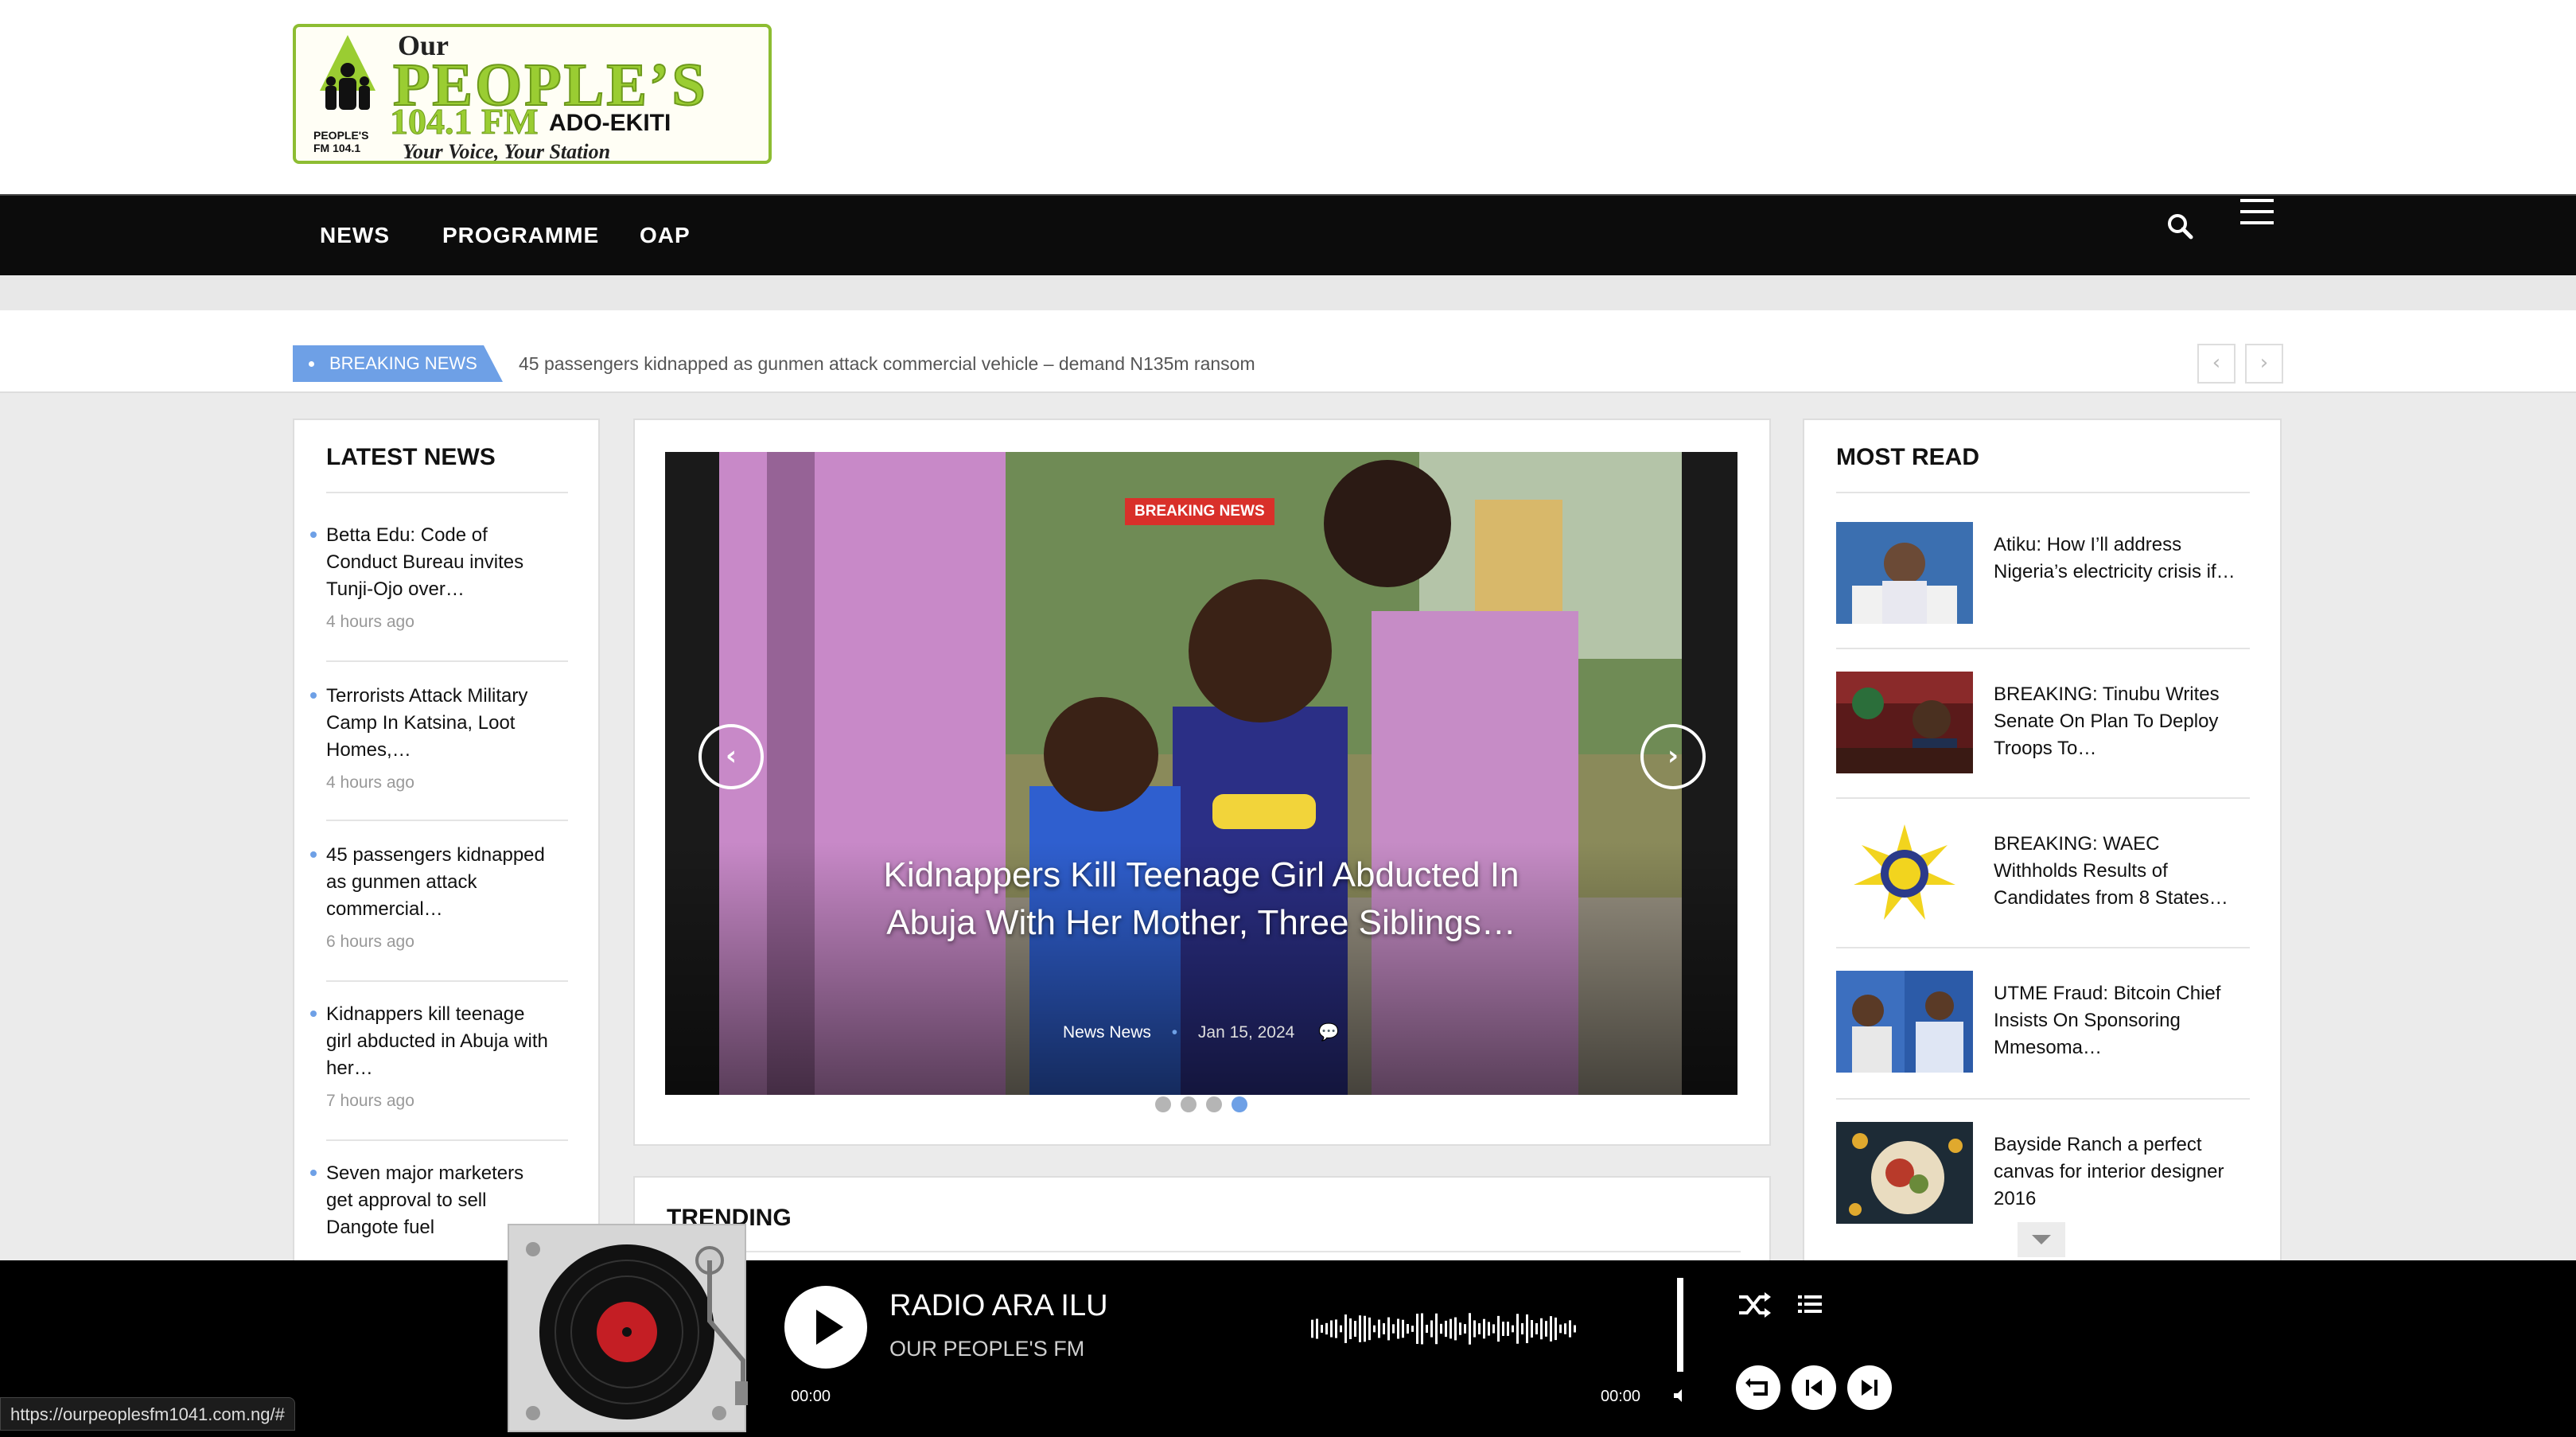 This screenshot has width=2576, height=1437. I want to click on slider-prev-arrow: ‹, so click(731, 756).